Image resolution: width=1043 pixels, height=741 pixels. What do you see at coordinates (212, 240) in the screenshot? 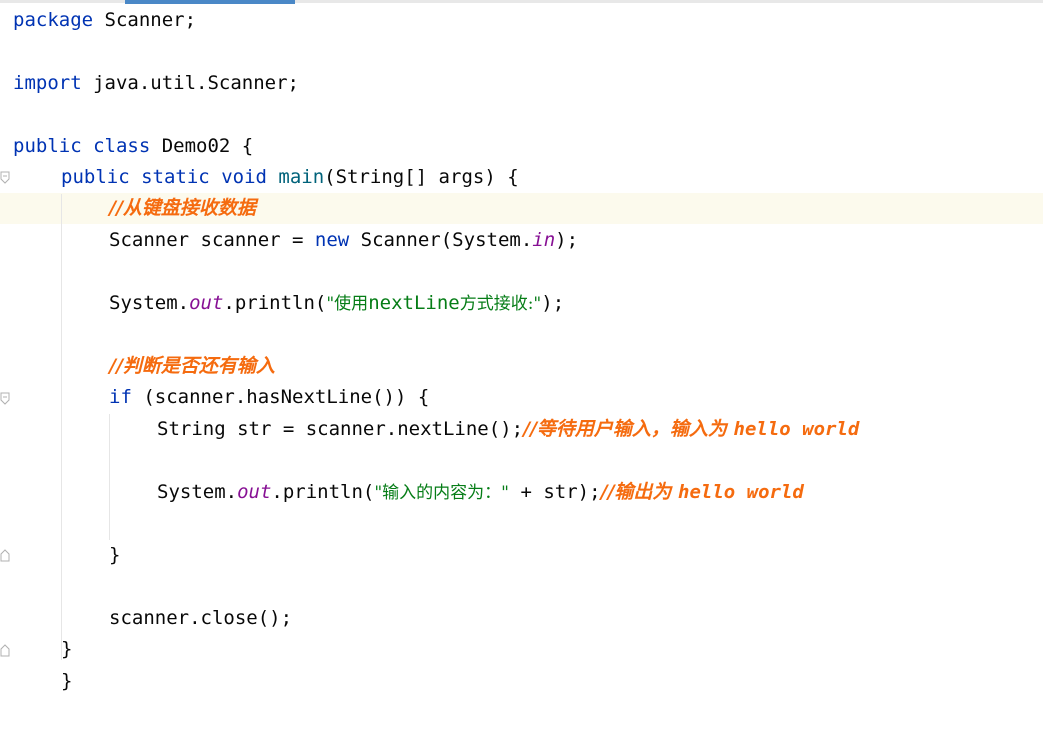
I see `code-text: Scanner scanner =` at bounding box center [212, 240].